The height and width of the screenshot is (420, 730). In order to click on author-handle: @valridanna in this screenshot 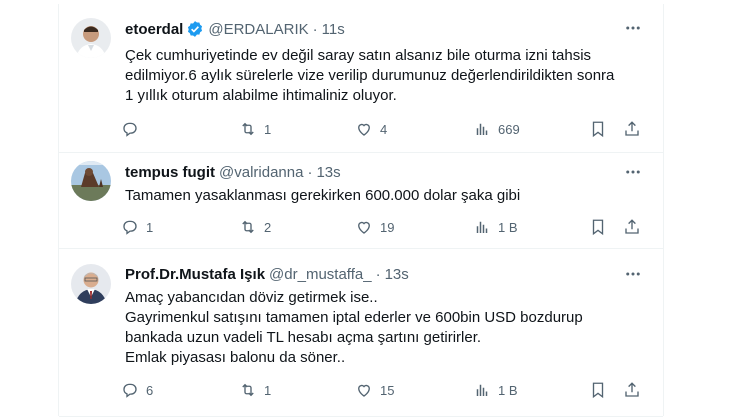, I will do `click(261, 172)`.